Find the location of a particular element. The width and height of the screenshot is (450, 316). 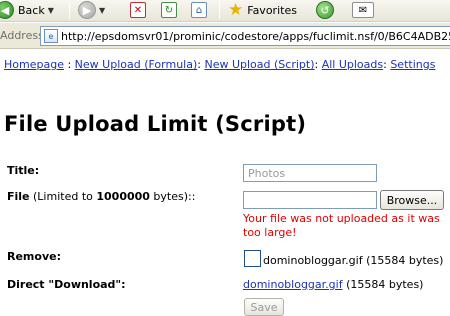

remove-file-label: dominobloggar.gif (15584 bytes) is located at coordinates (353, 260).